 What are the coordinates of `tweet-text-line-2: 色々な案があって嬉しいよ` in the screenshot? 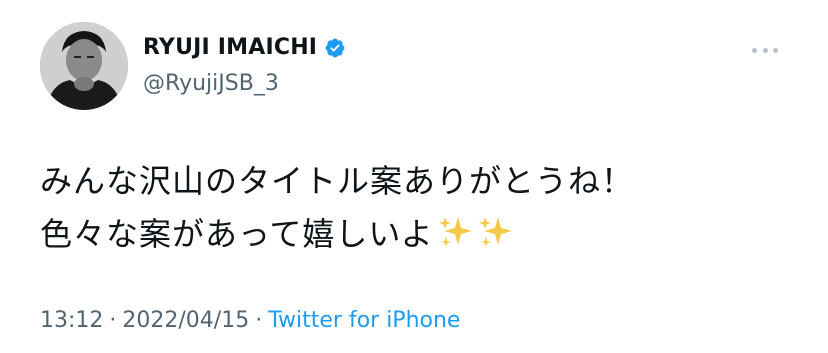 It's located at (420, 234).